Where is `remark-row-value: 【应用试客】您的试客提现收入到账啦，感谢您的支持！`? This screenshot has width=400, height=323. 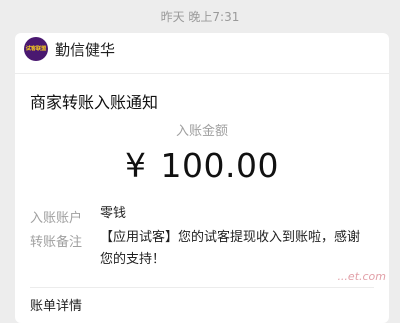 remark-row-value: 【应用试客】您的试客提现收入到账啦，感谢您的支持！ is located at coordinates (230, 248).